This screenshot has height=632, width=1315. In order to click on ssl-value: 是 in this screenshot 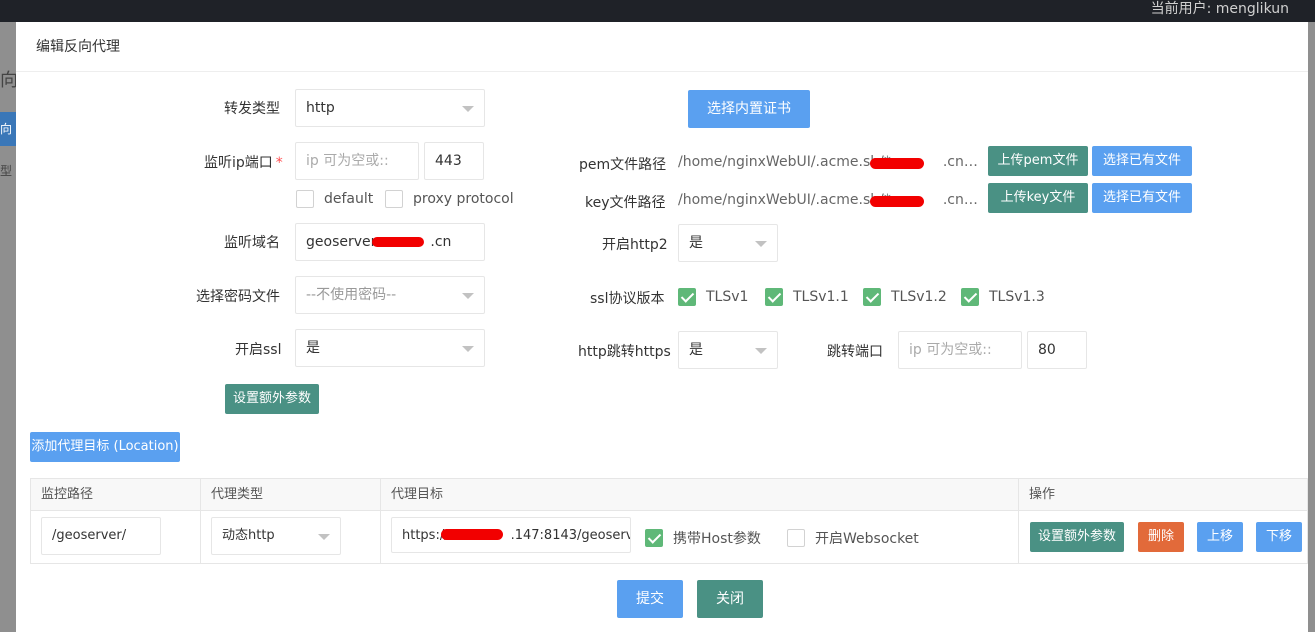, I will do `click(313, 348)`.